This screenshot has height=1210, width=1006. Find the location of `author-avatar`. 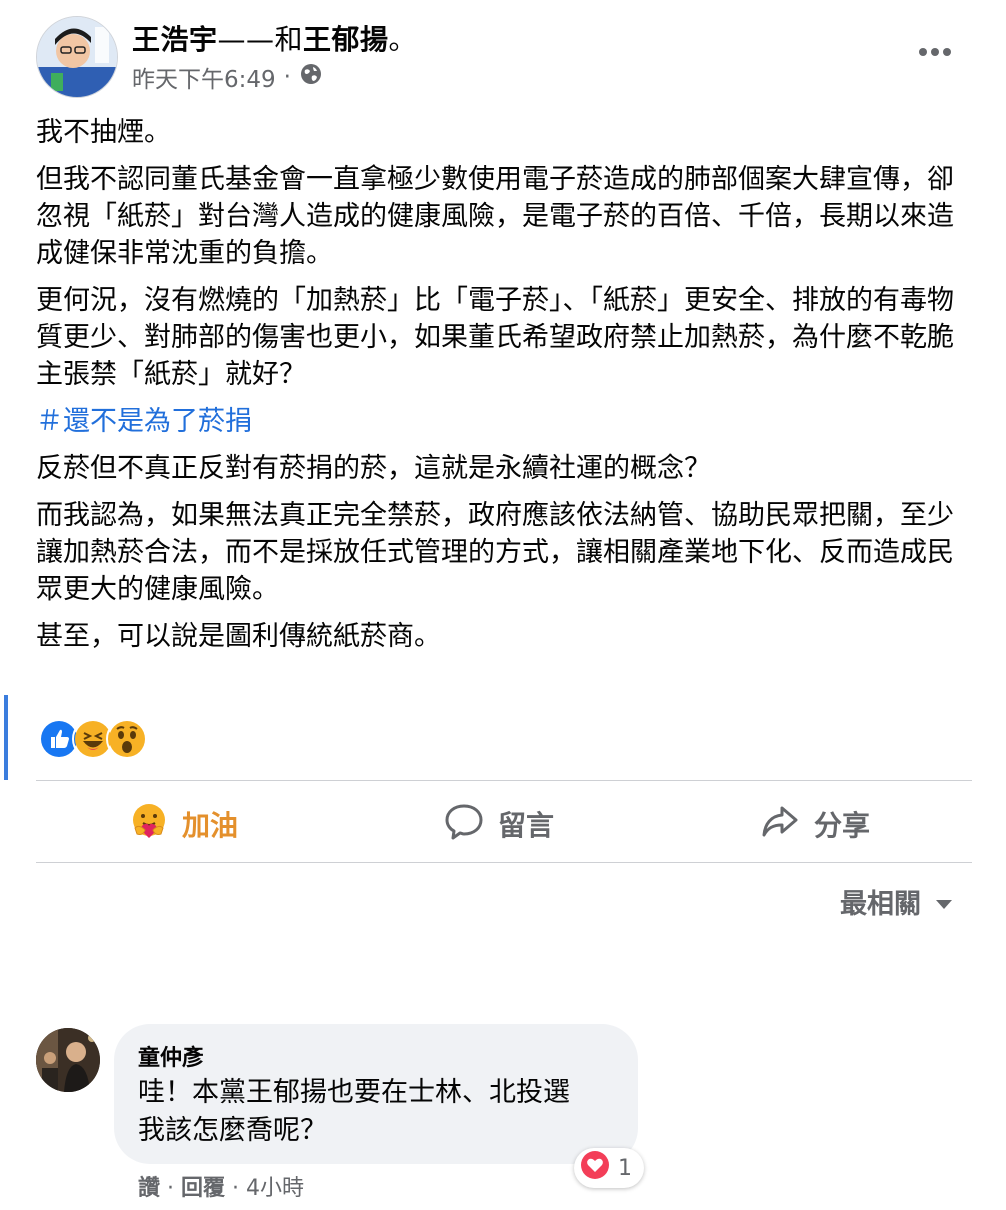

author-avatar is located at coordinates (77, 57).